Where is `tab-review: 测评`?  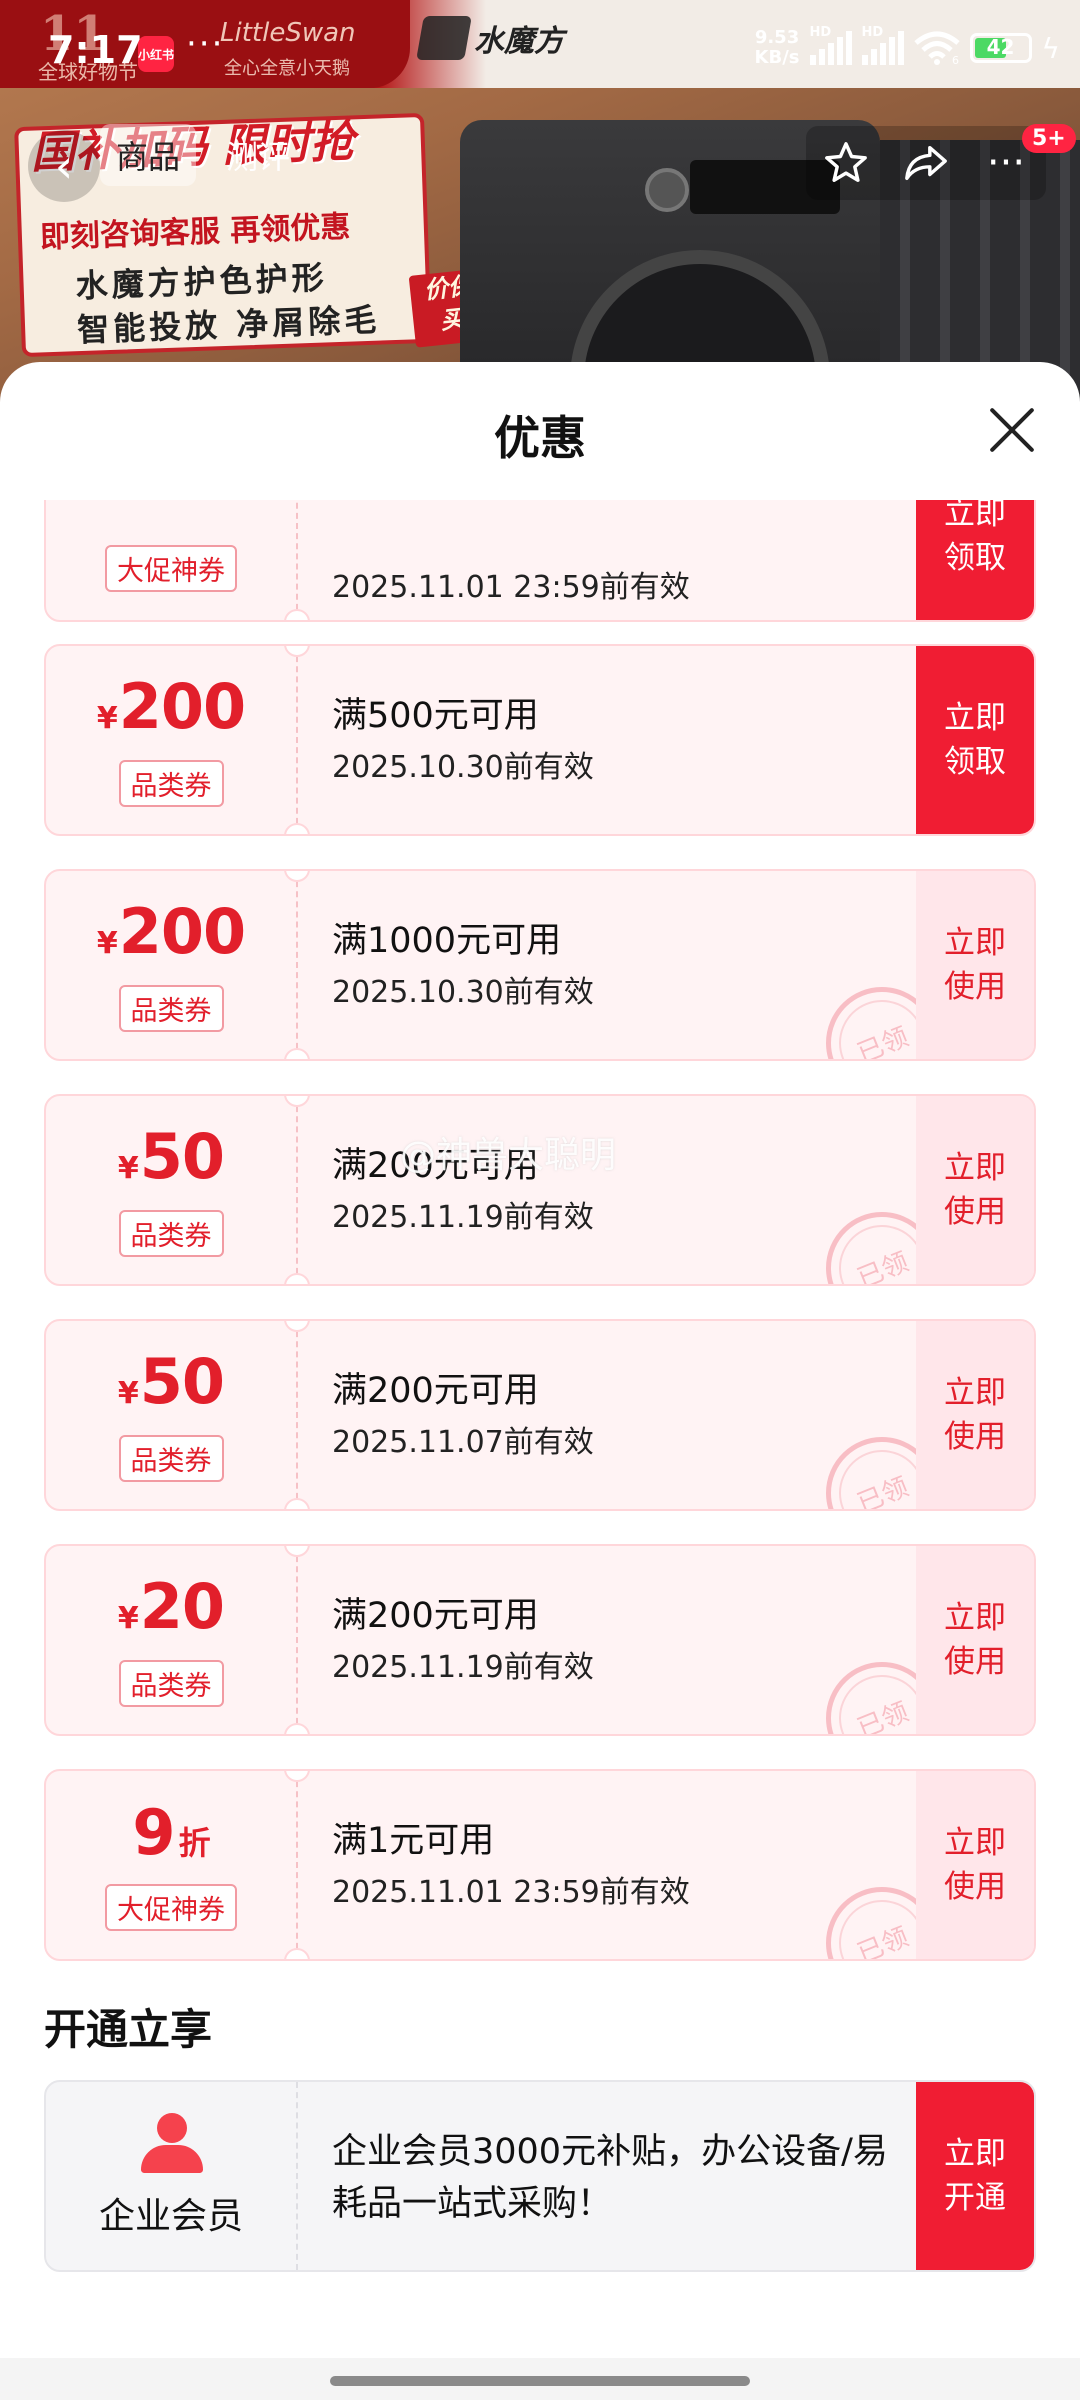 tab-review: 测评 is located at coordinates (258, 155).